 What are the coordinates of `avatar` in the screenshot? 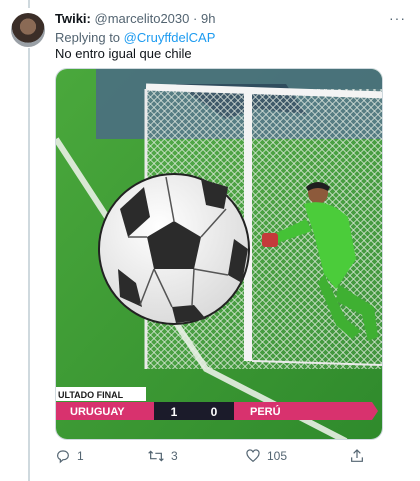 It's located at (28, 30).